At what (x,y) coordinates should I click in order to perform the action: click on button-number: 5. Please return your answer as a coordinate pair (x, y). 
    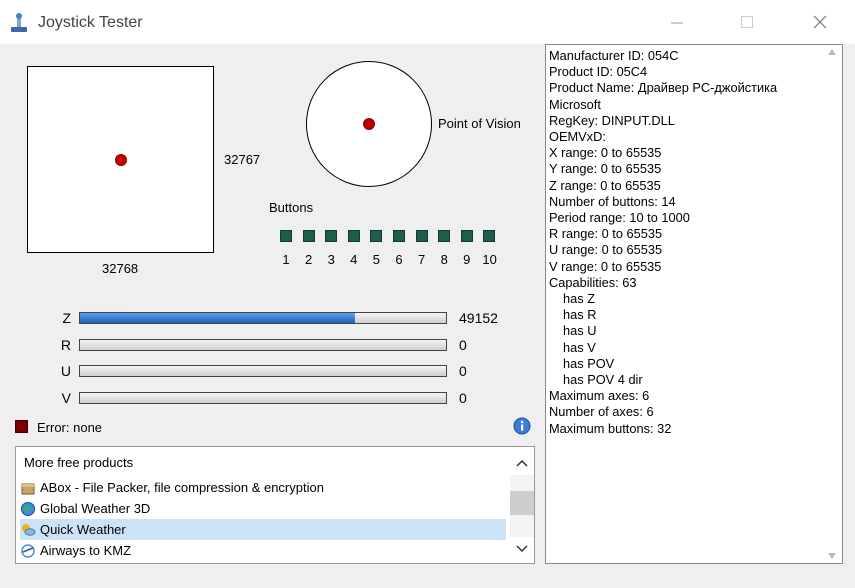
    Looking at the image, I should click on (376, 259).